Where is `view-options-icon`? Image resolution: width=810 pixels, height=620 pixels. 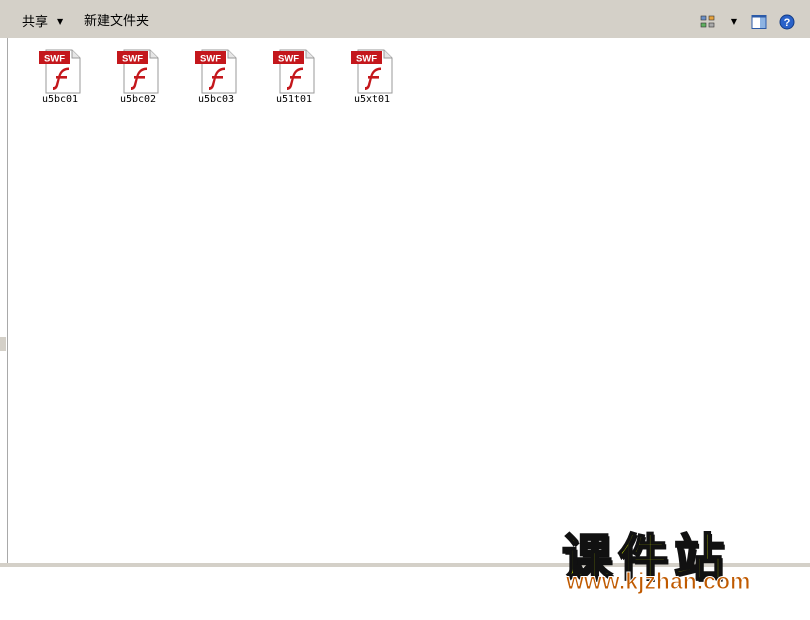
view-options-icon is located at coordinates (708, 22).